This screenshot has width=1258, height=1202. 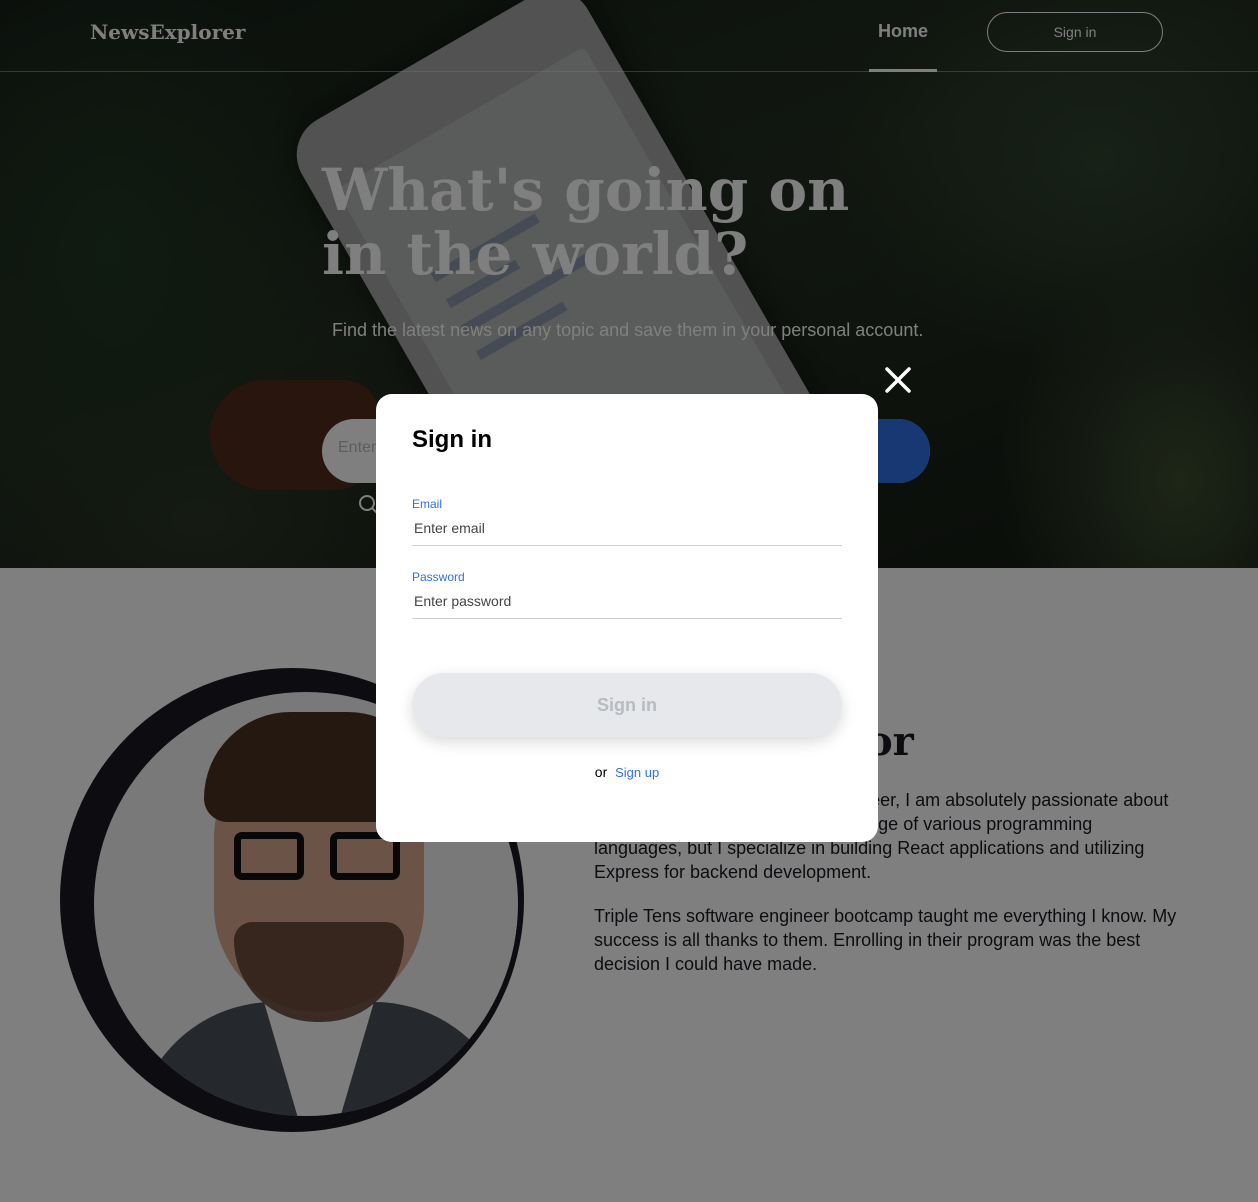 I want to click on modal-title: Sign in, so click(x=452, y=439).